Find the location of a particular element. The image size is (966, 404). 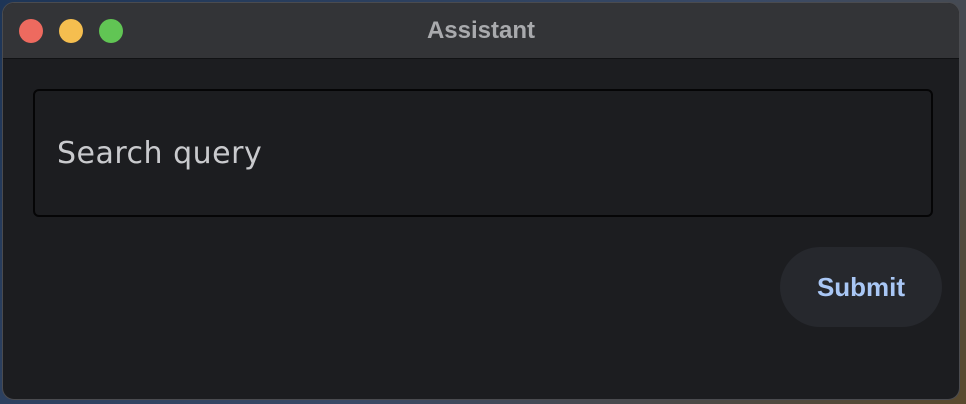

window-title: Assistant is located at coordinates (481, 30).